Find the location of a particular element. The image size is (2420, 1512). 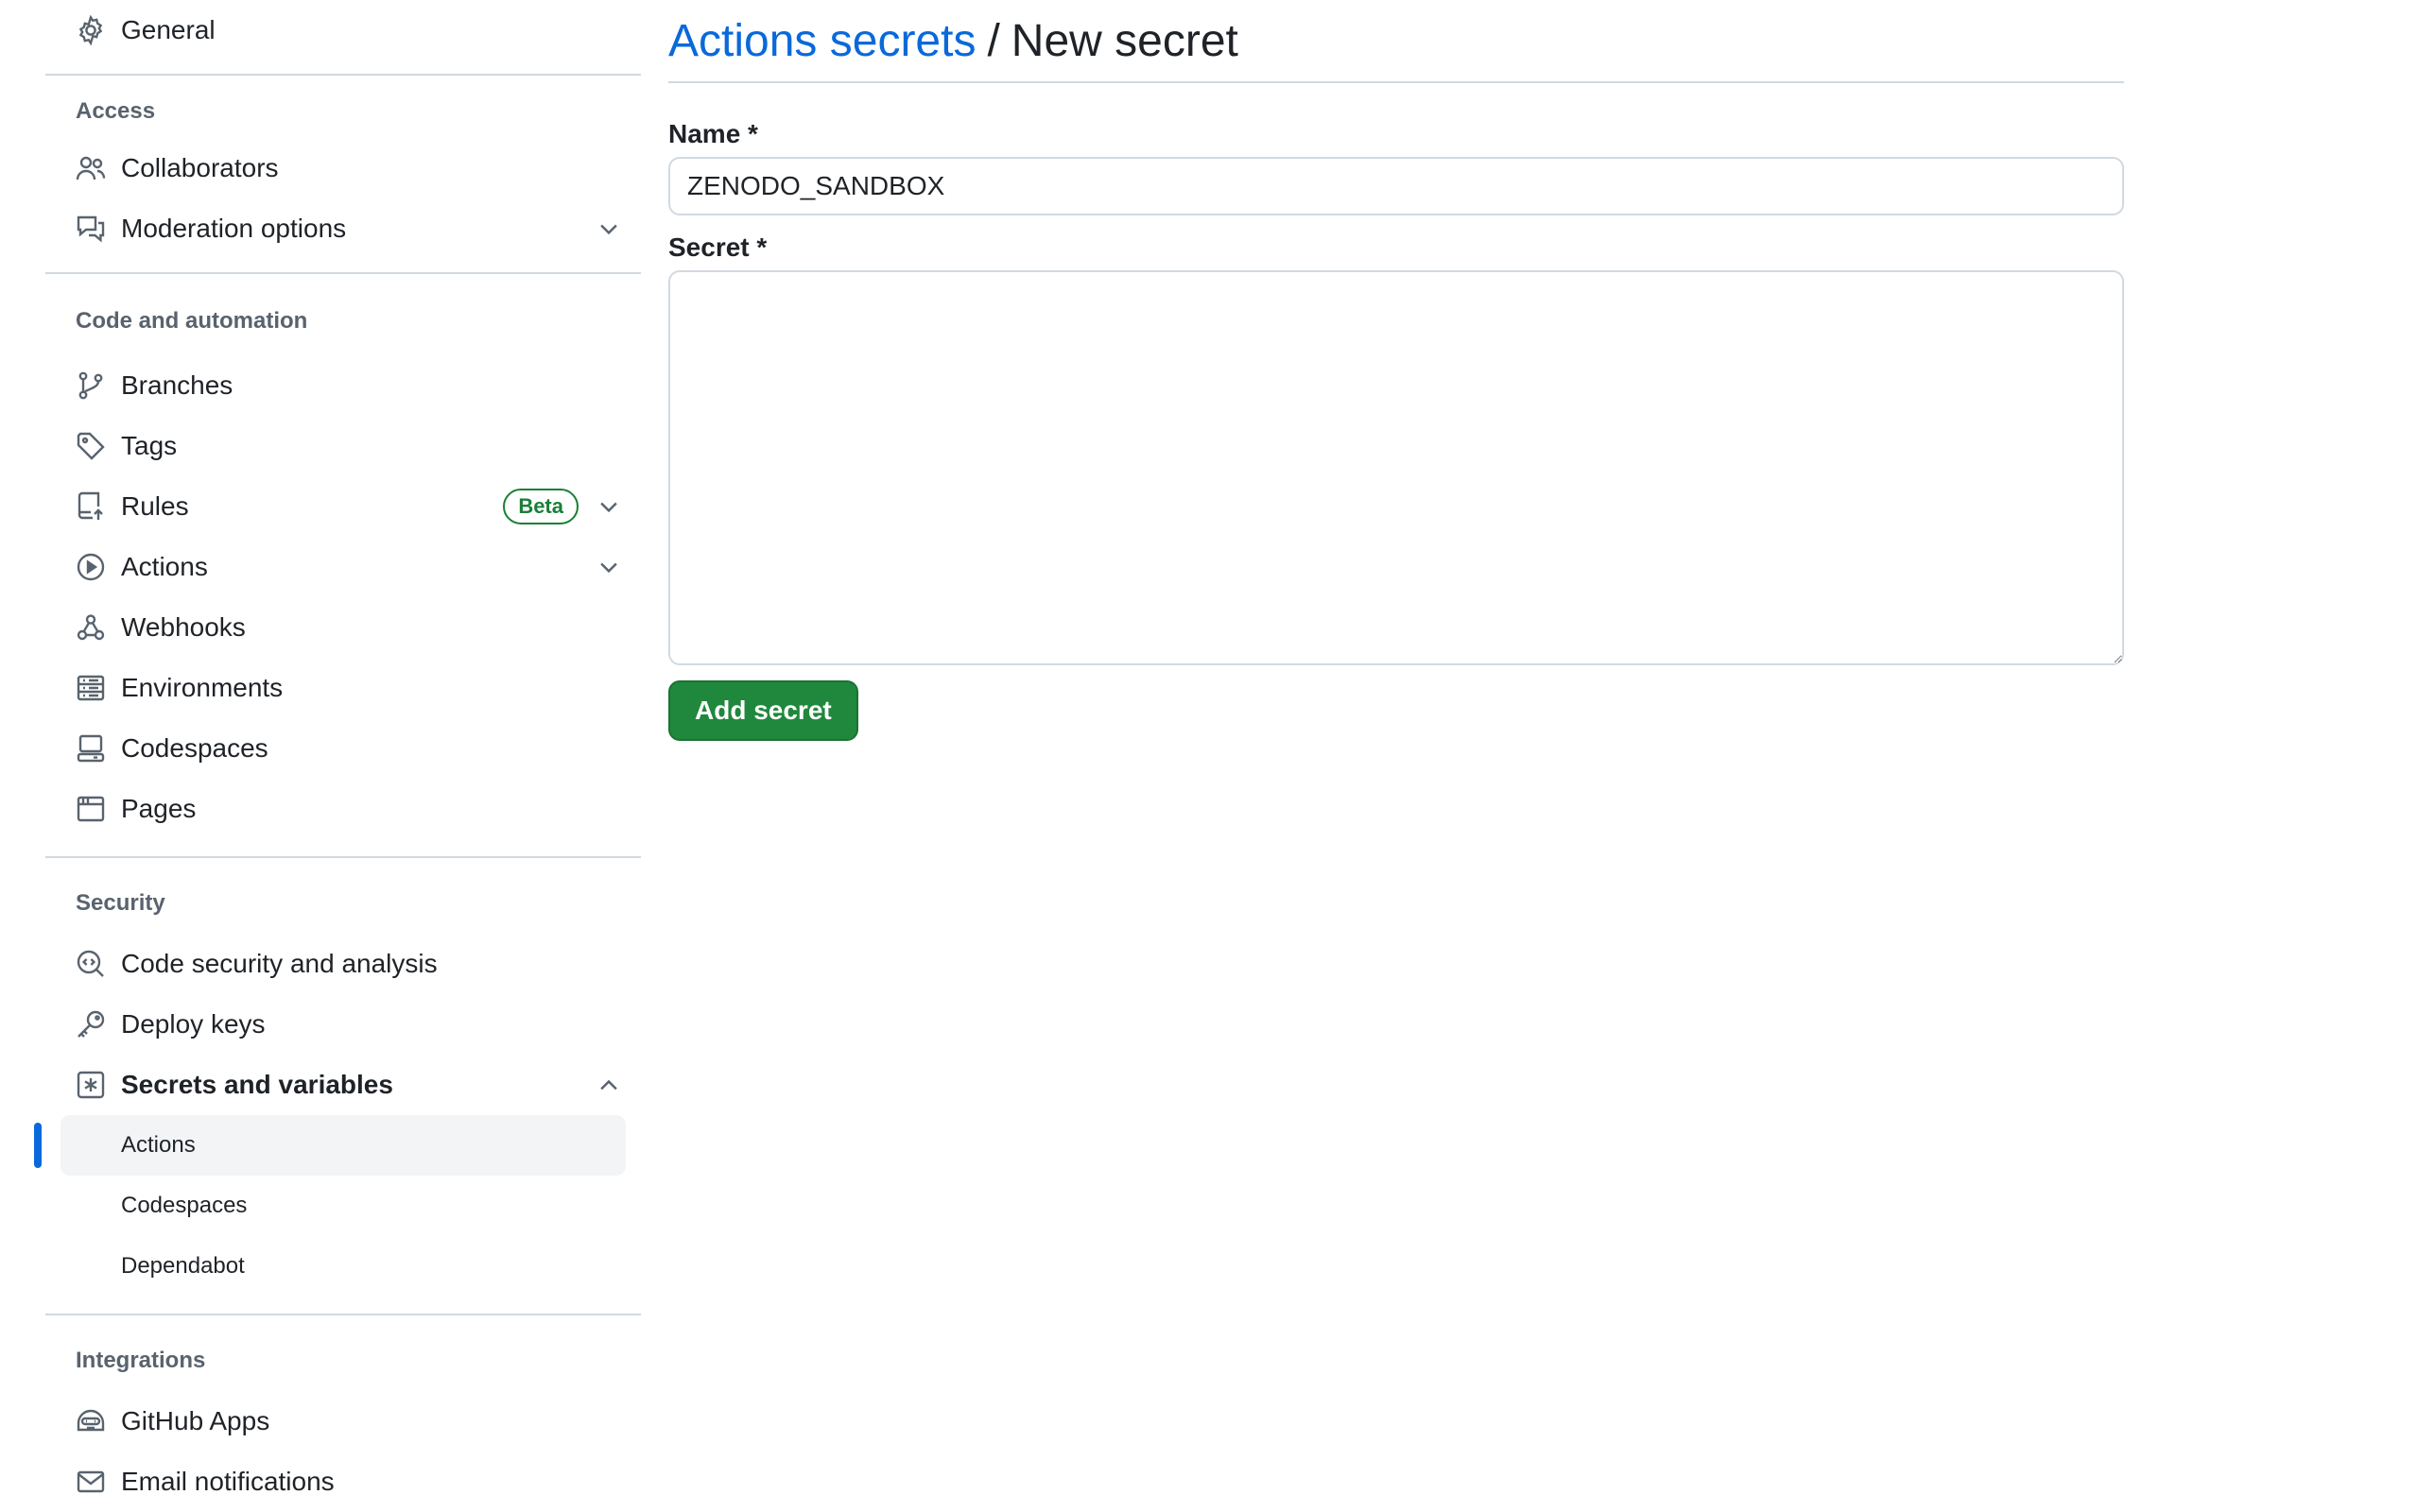

beta-badge: Beta is located at coordinates (541, 506).